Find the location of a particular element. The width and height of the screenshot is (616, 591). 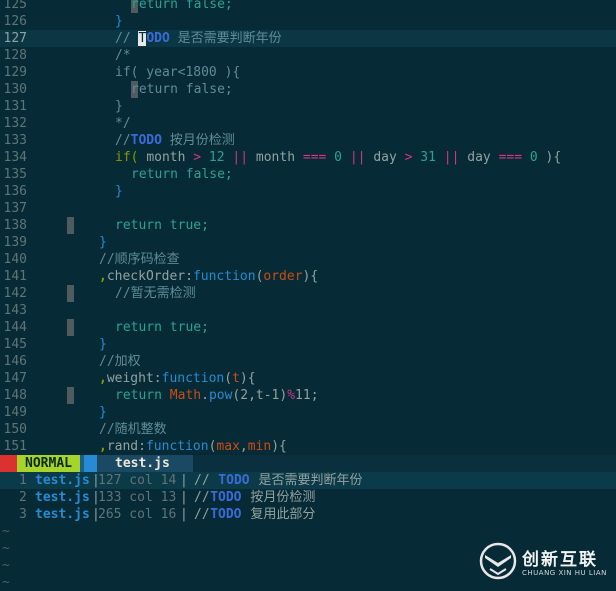

code-line: 129 if( year<1800 ){ is located at coordinates (308, 72).